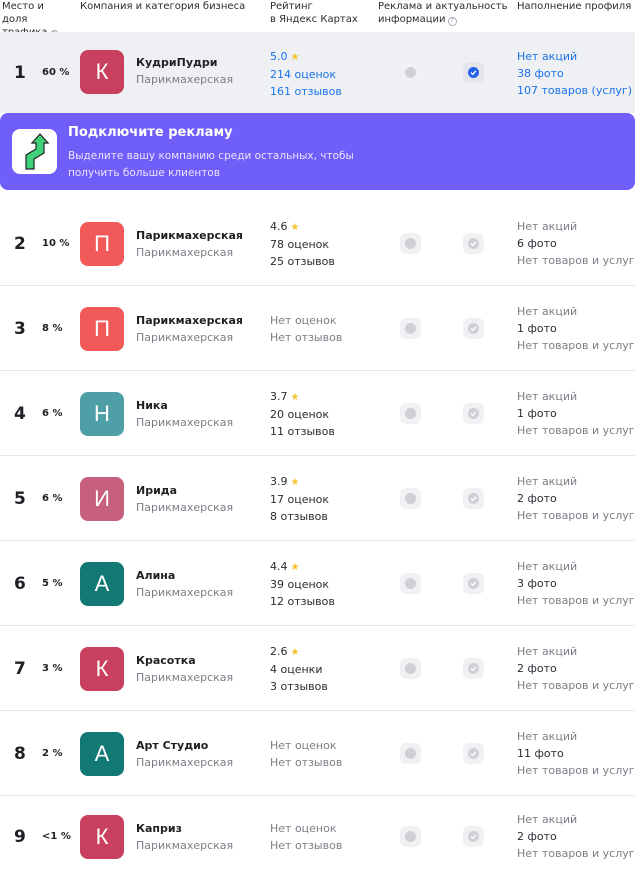 The image size is (635, 875). What do you see at coordinates (306, 74) in the screenshot?
I see `rating-block: 5.0 ★ 214 оценок 161 отзывов` at bounding box center [306, 74].